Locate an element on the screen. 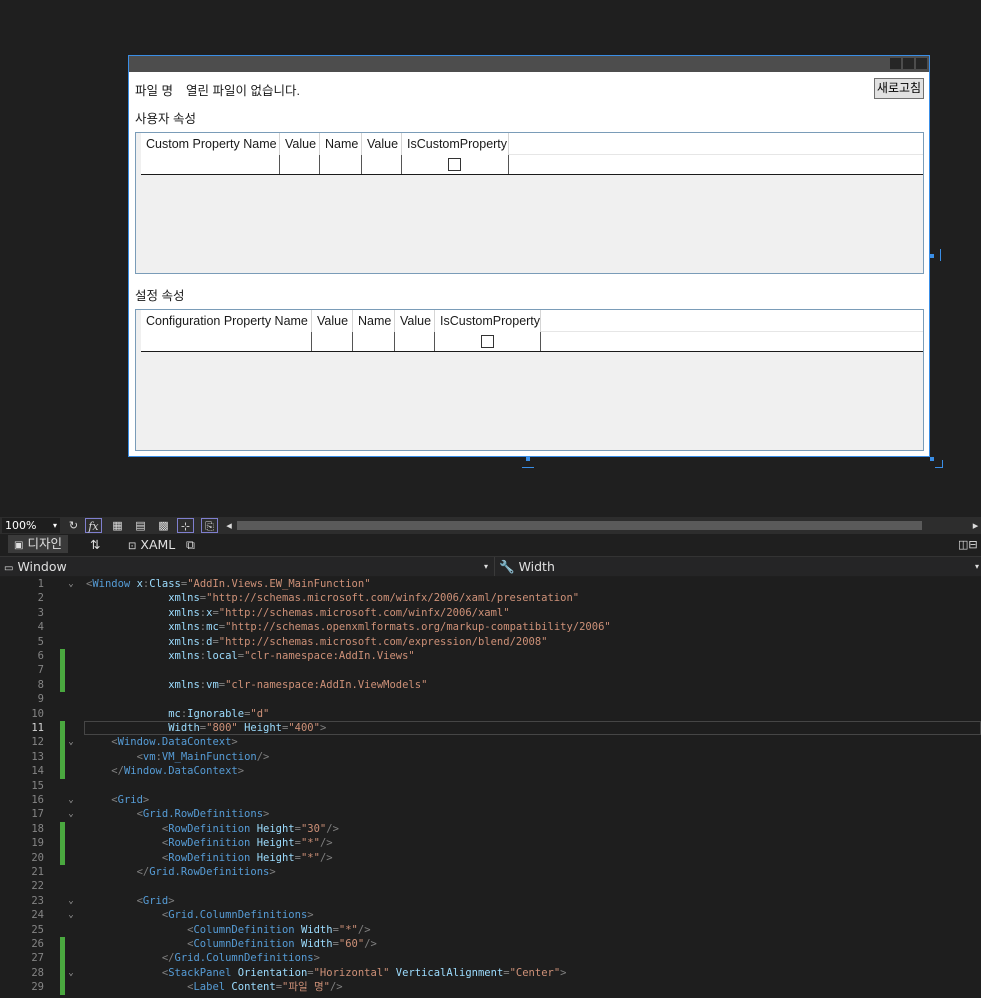 The image size is (981, 998). swap-panes-button: ⇅ is located at coordinates (95, 545).